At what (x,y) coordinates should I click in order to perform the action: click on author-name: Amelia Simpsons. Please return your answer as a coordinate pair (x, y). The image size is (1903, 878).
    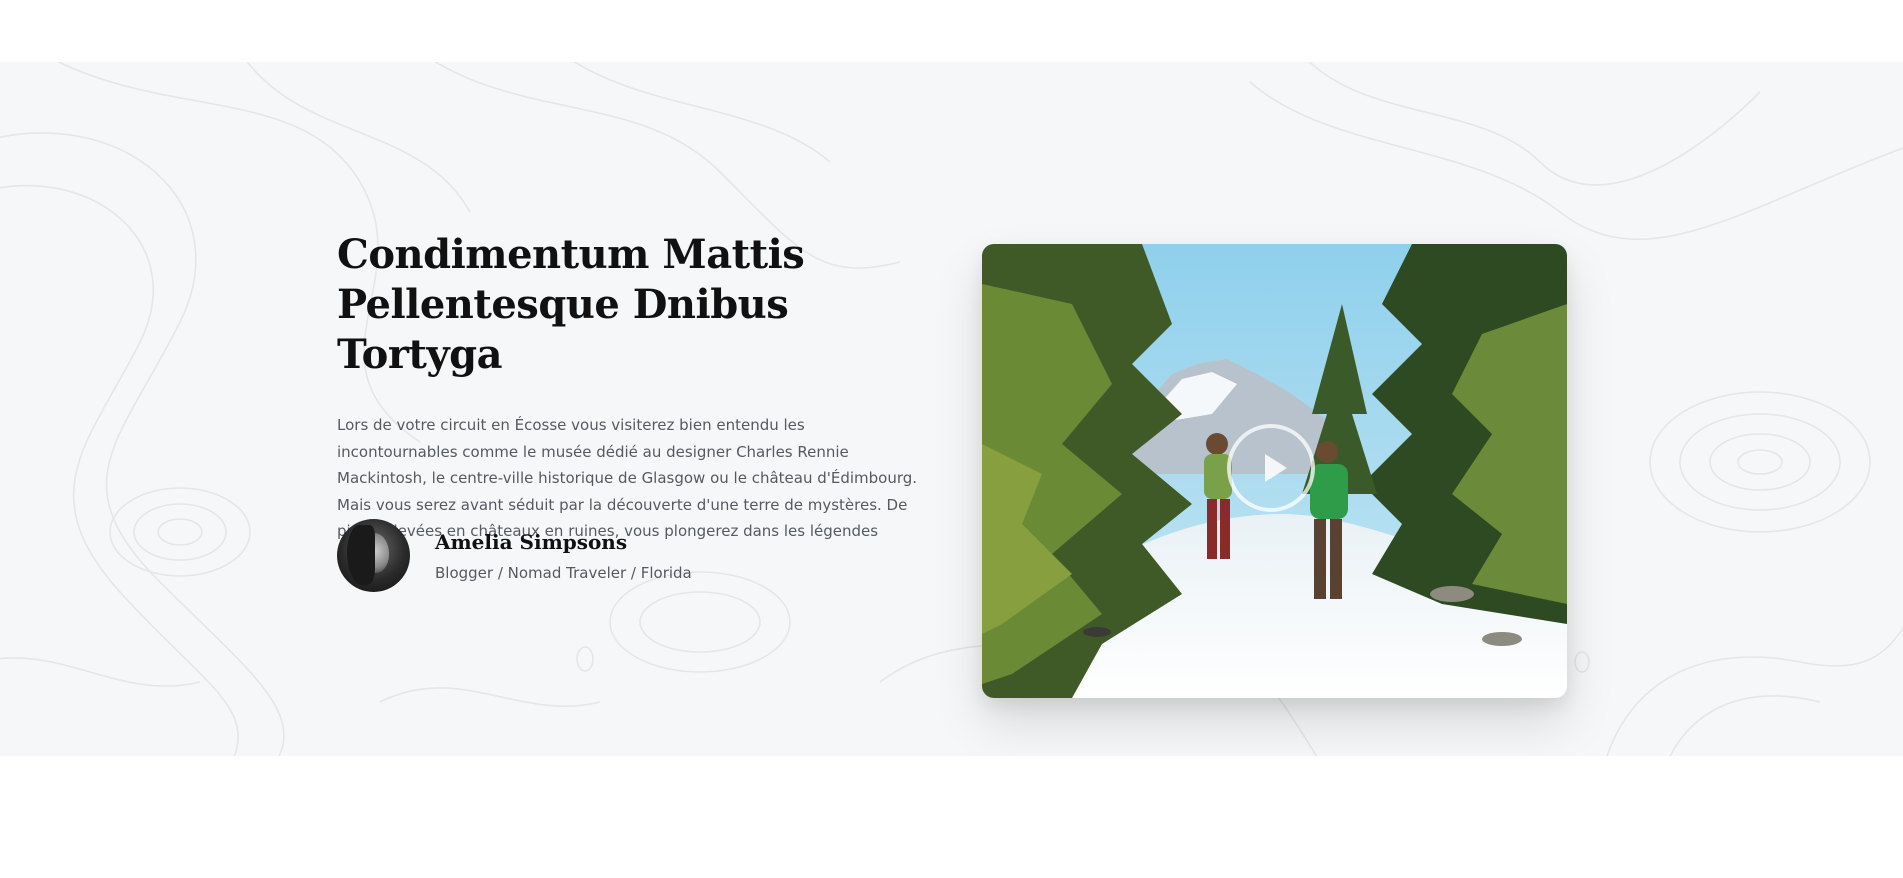
    Looking at the image, I should click on (531, 541).